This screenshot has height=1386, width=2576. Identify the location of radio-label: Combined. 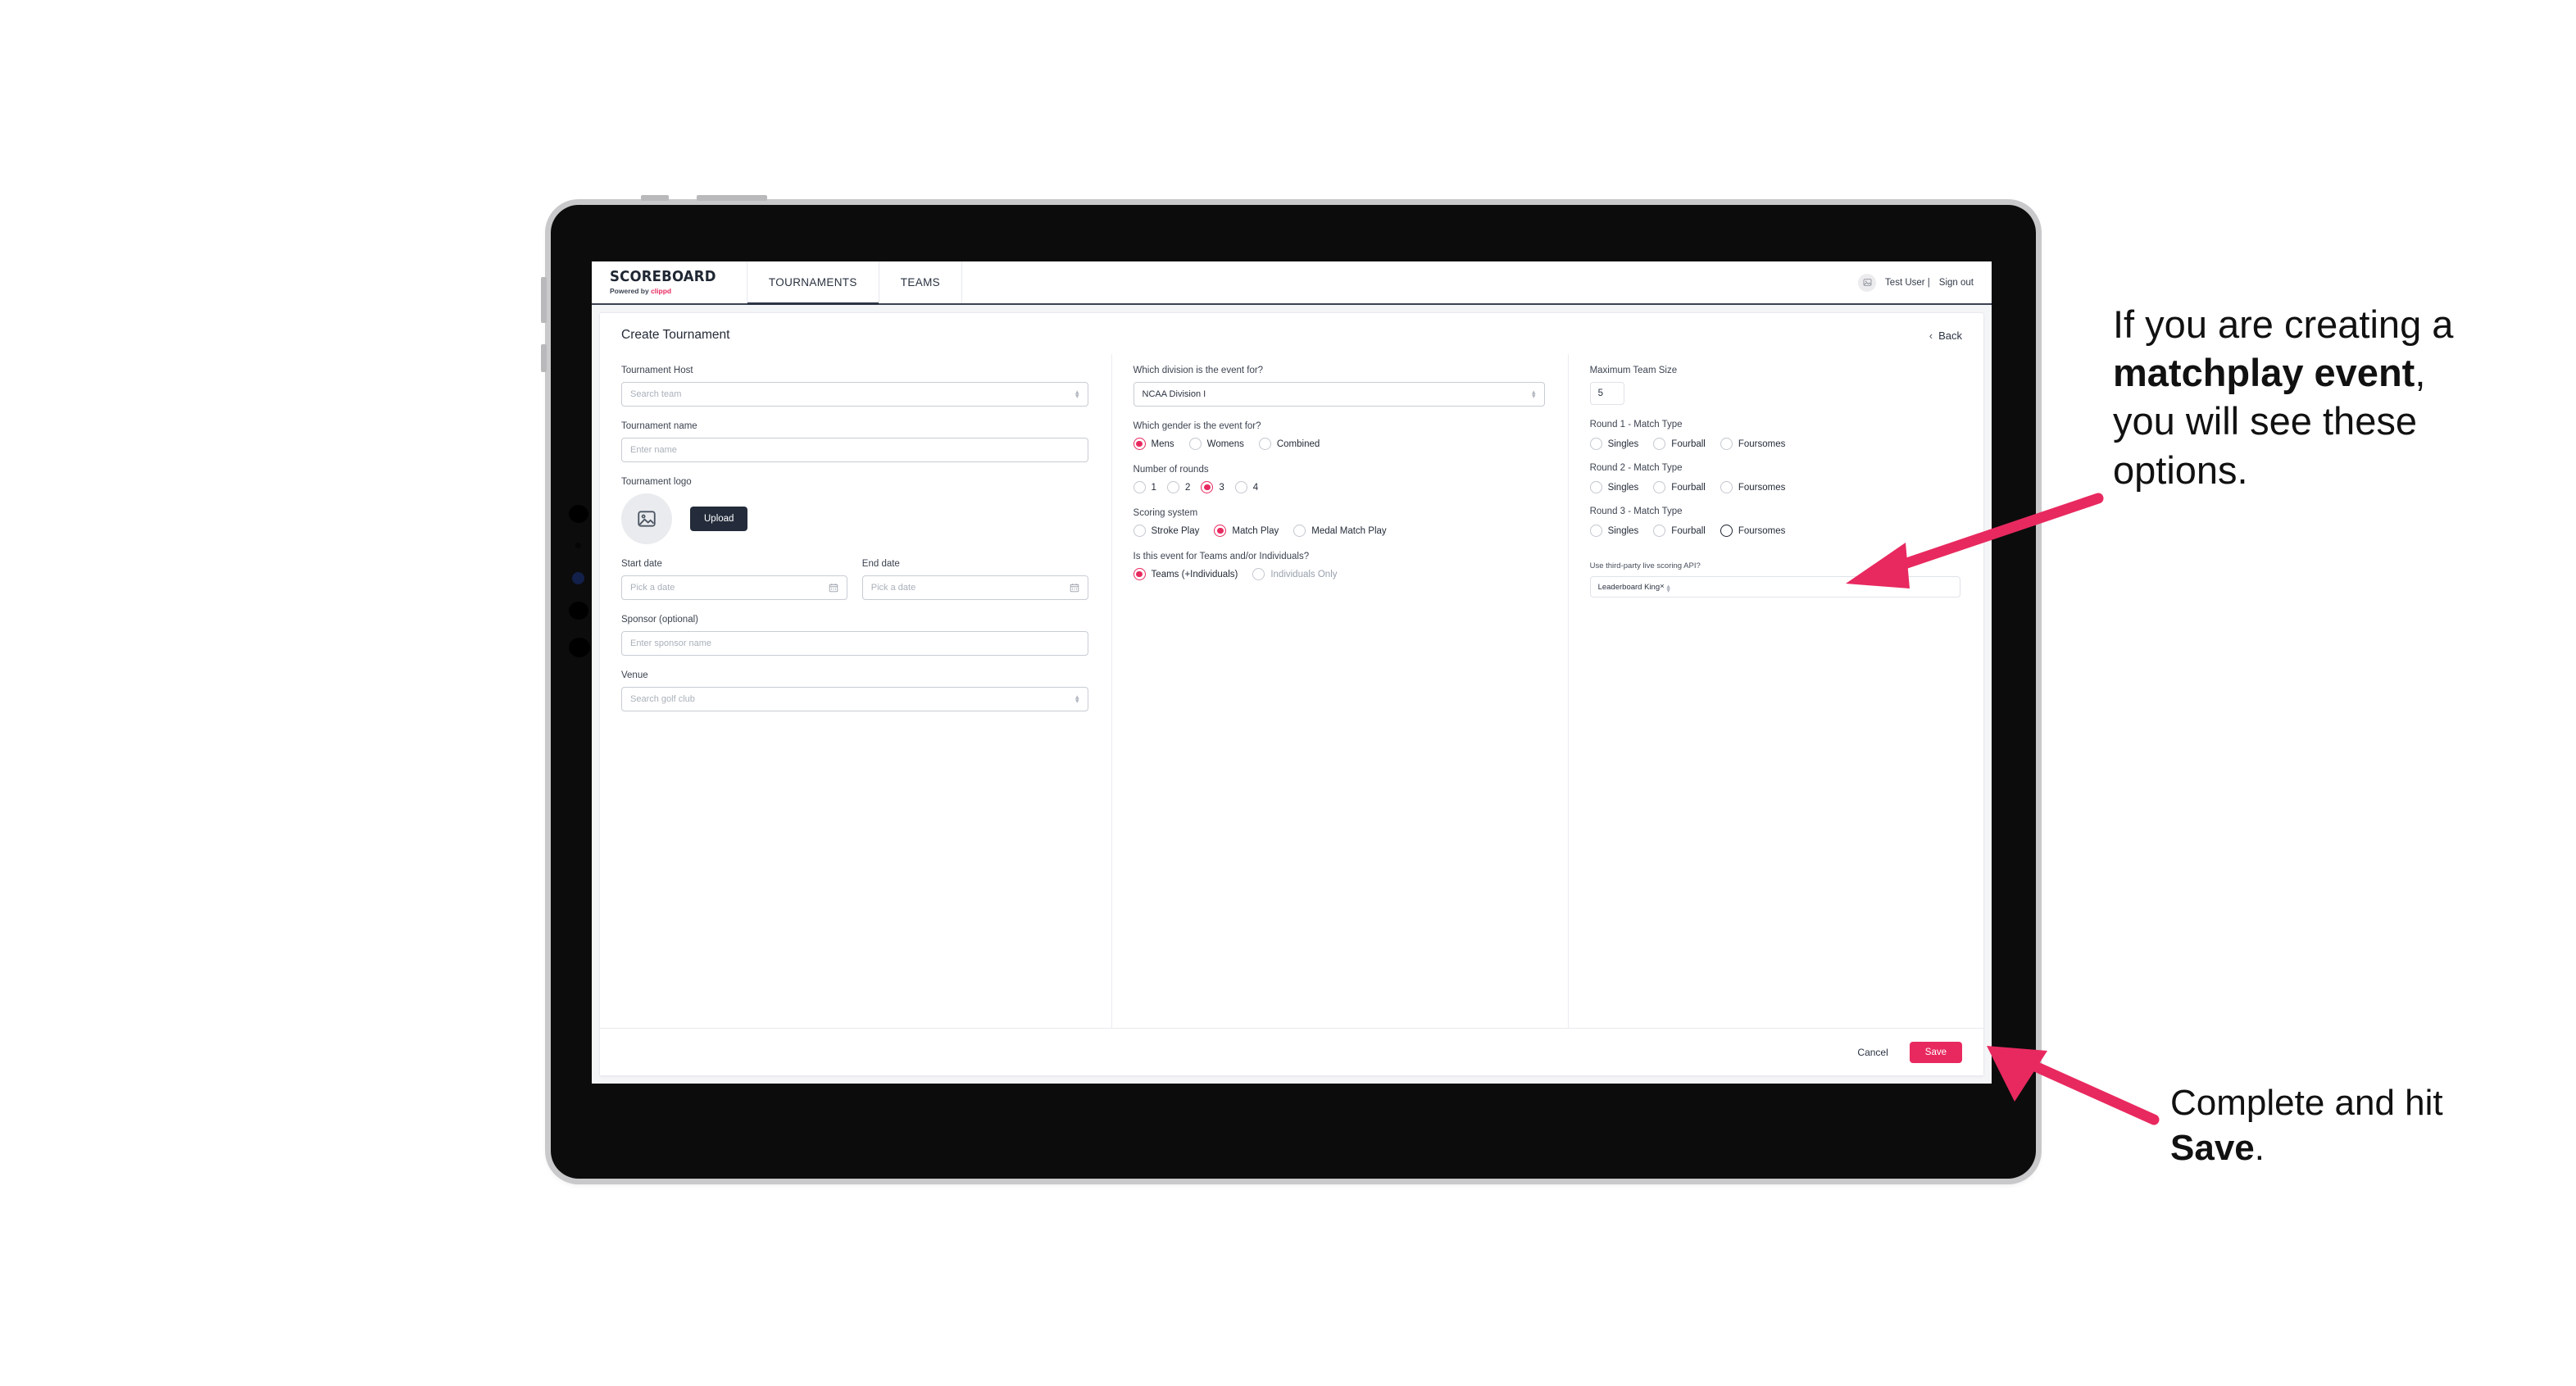
(1298, 444).